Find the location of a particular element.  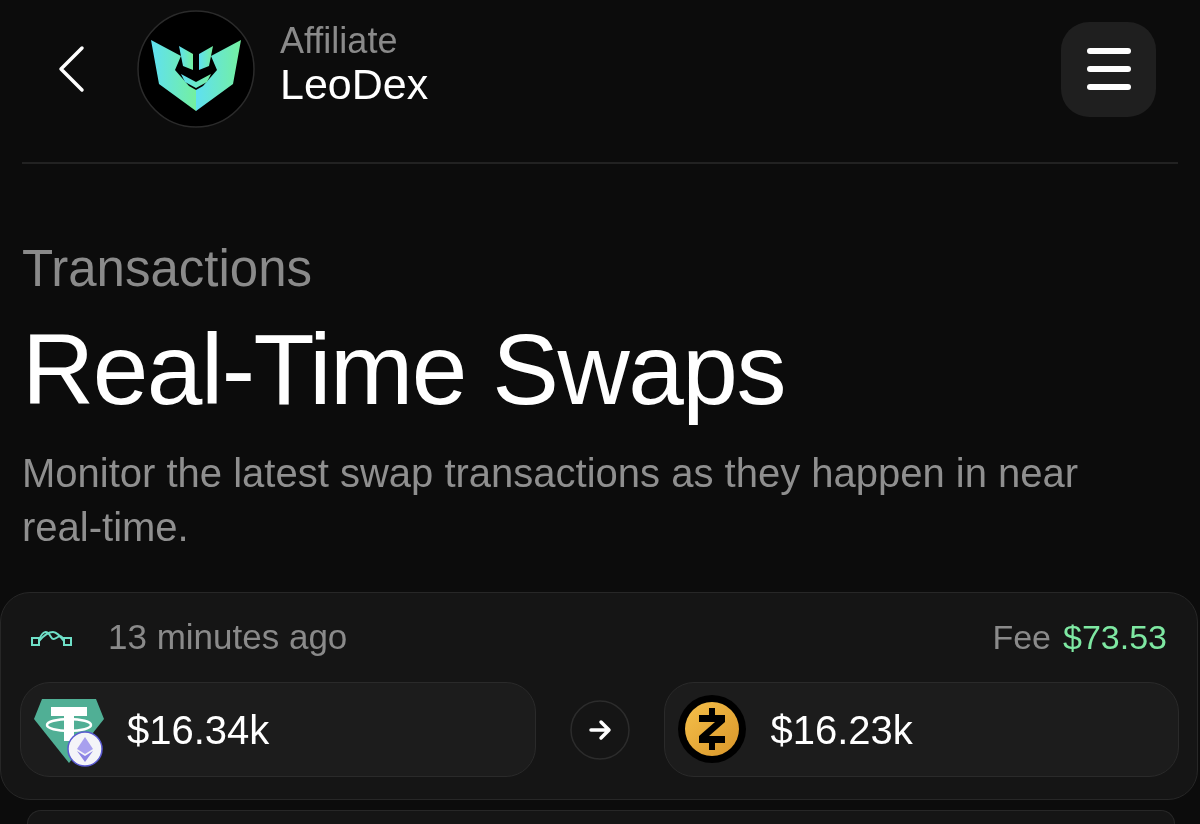

fee-label: Fee is located at coordinates (1021, 637).